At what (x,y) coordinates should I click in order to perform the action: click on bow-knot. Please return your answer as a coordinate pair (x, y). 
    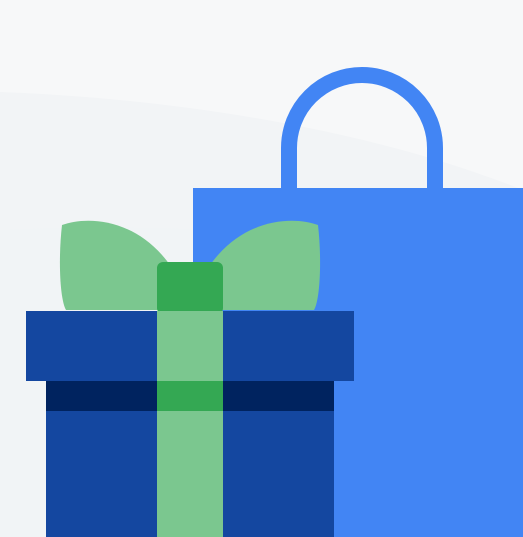
    Looking at the image, I should click on (190, 288).